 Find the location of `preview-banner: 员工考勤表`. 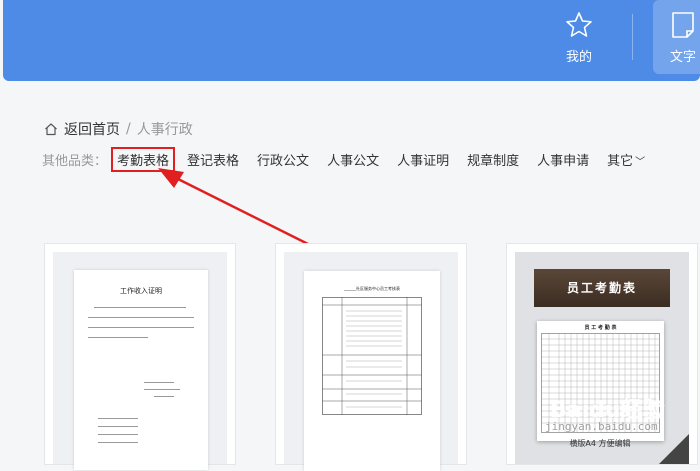

preview-banner: 员工考勤表 is located at coordinates (602, 288).